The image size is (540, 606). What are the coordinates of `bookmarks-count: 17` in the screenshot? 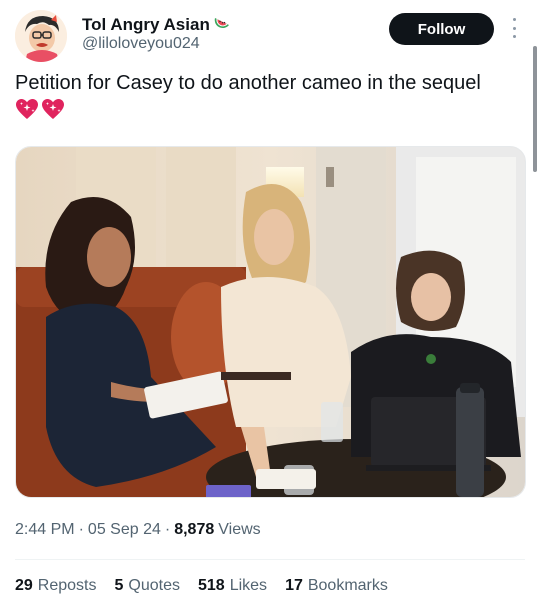 It's located at (294, 585).